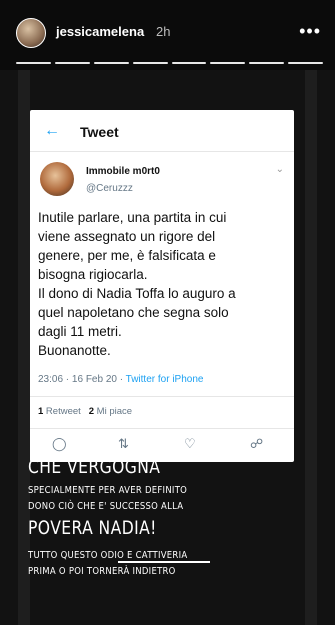 This screenshot has height=625, width=335. I want to click on tweet-author-handle: @Ceruzzz, so click(109, 188).